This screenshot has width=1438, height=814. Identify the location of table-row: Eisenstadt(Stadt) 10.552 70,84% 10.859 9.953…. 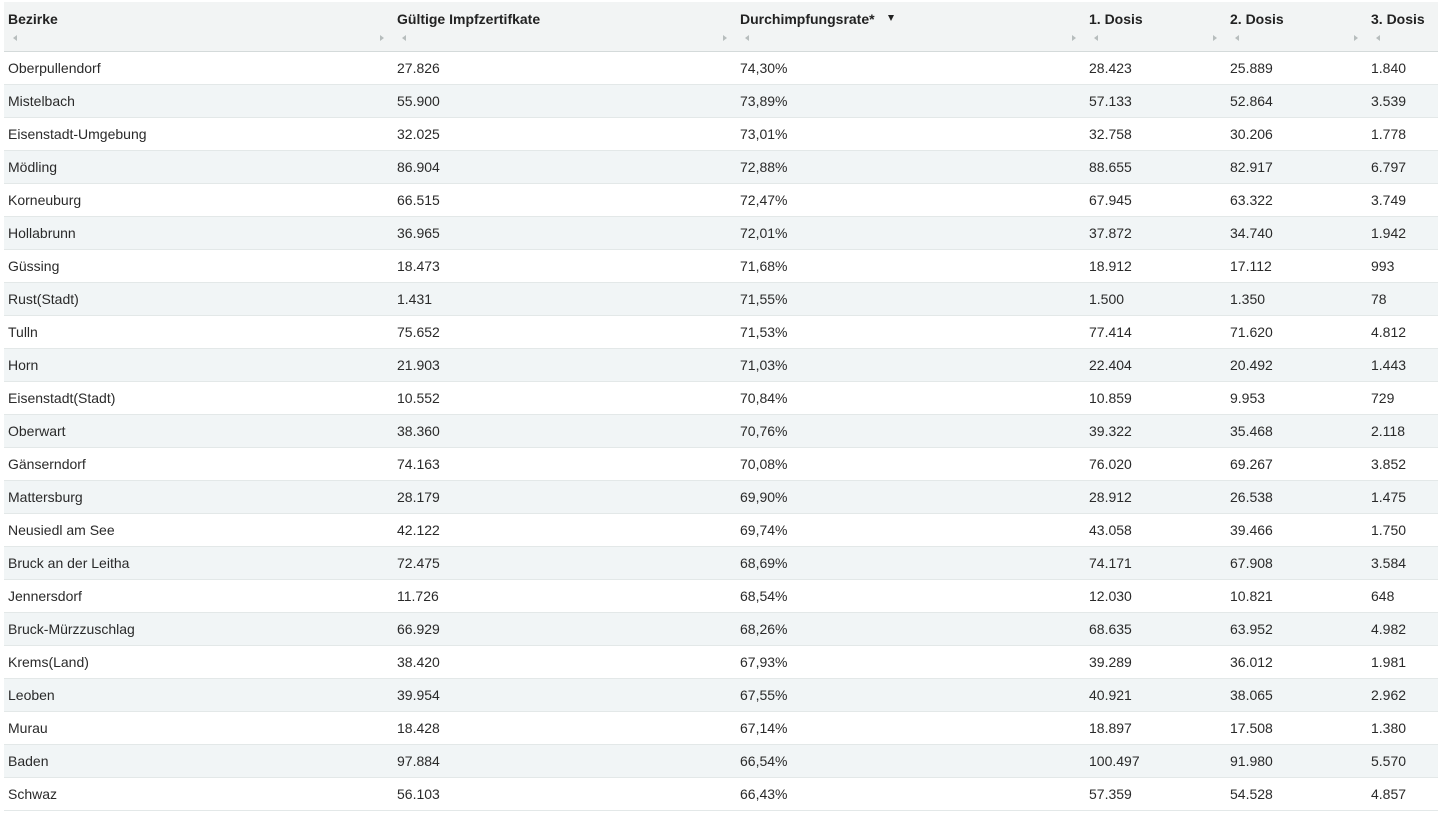
(721, 398).